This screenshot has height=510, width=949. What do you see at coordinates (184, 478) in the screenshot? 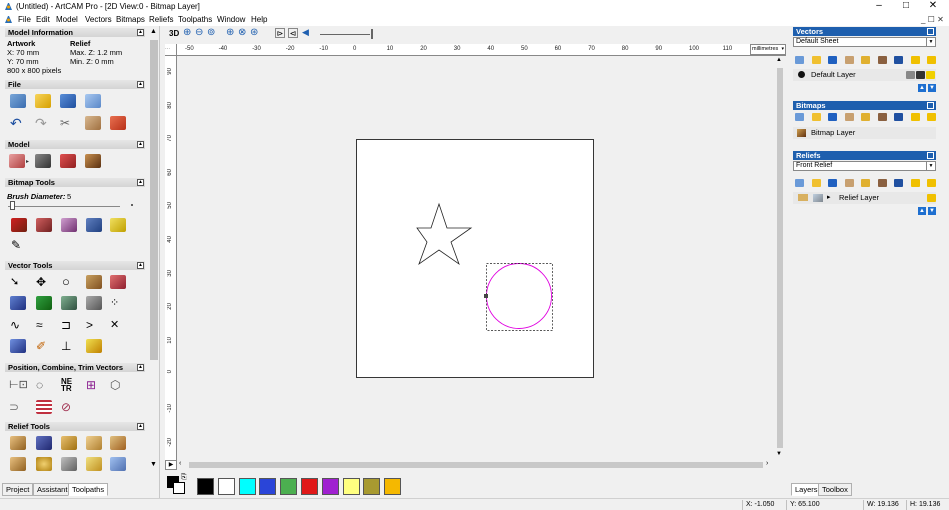
I see `swap-colors-icon: ⎘` at bounding box center [184, 478].